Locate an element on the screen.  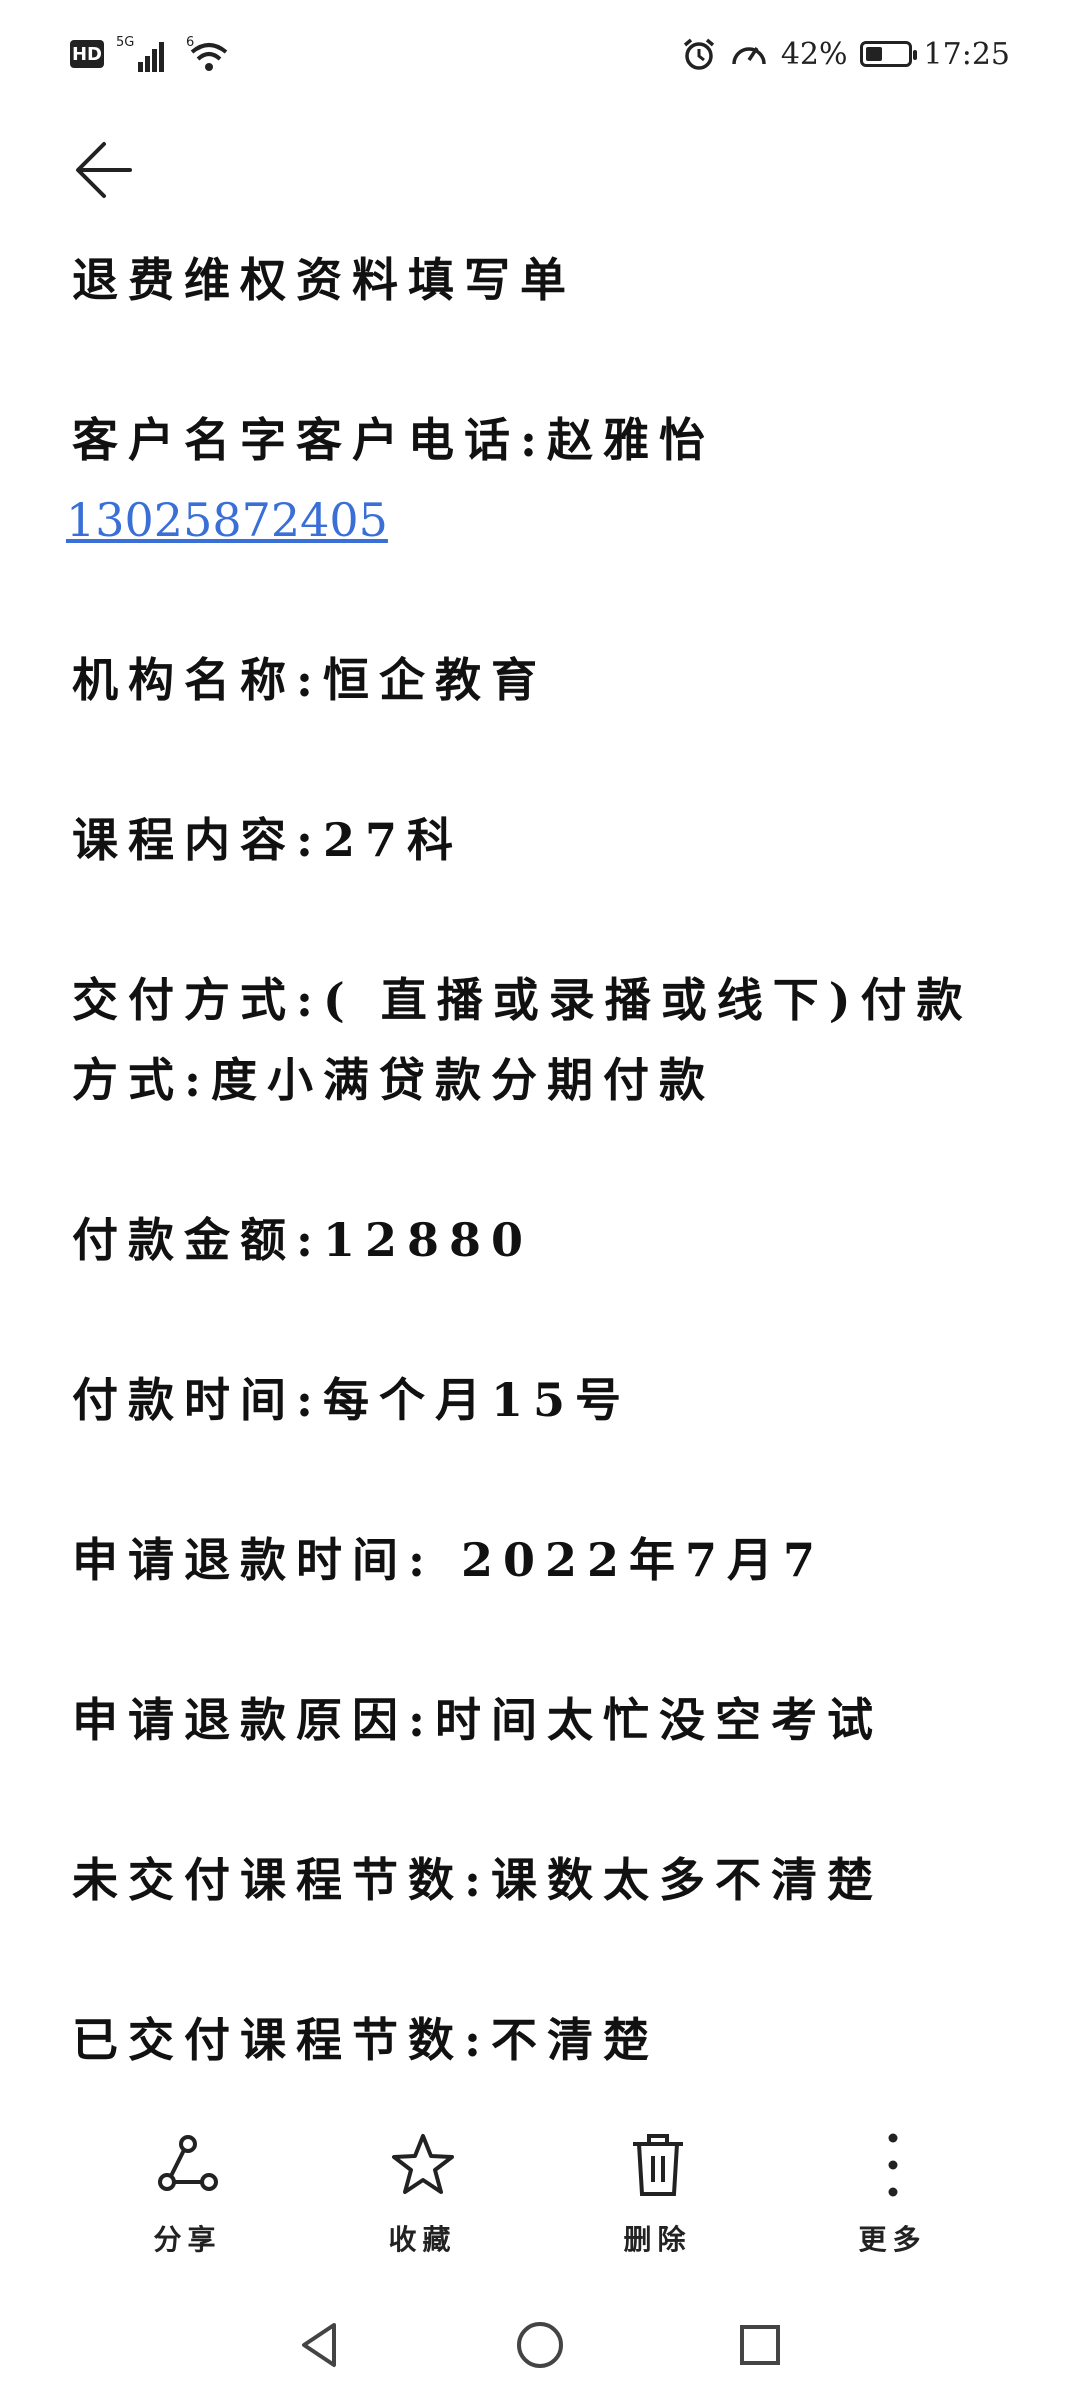
status-right: 42% 17:25 is located at coordinates (845, 54).